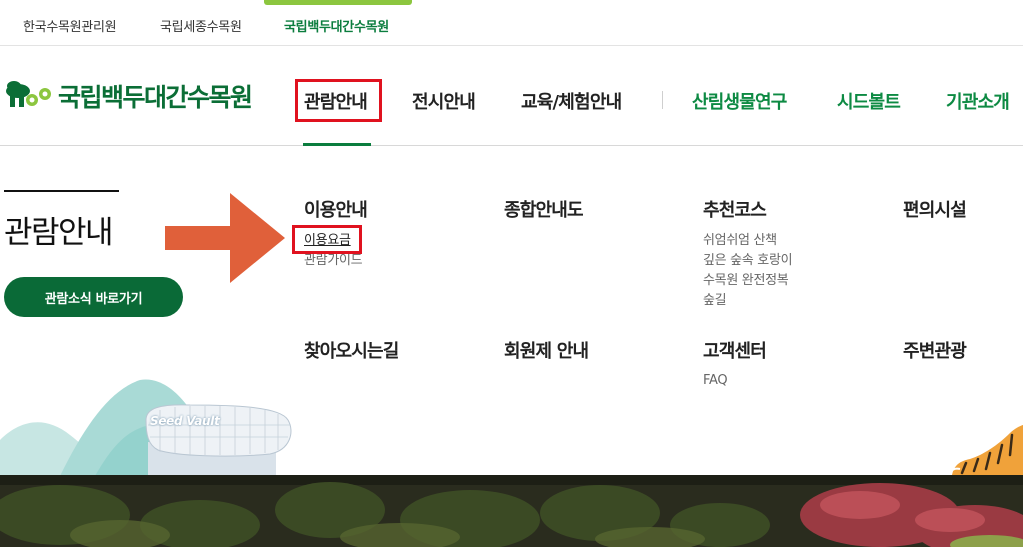  What do you see at coordinates (986, 450) in the screenshot?
I see `tiger-illustration` at bounding box center [986, 450].